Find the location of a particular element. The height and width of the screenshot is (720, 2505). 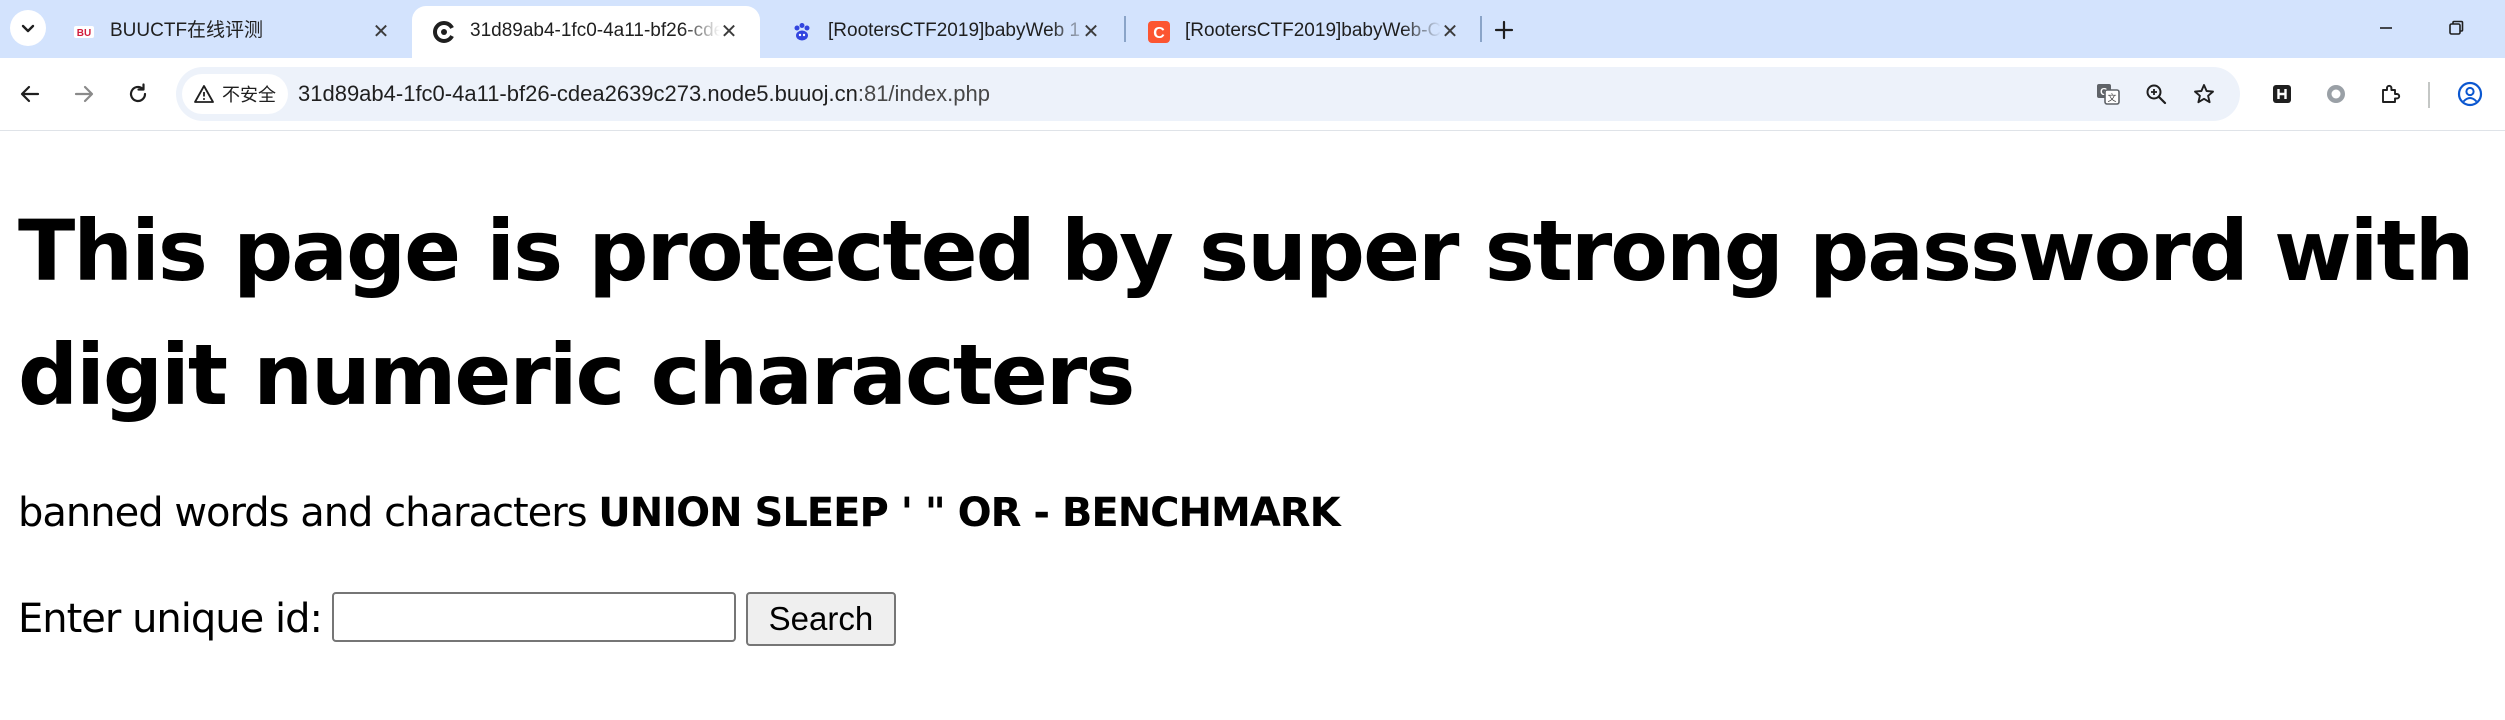

bookmark-button is located at coordinates (2204, 94).